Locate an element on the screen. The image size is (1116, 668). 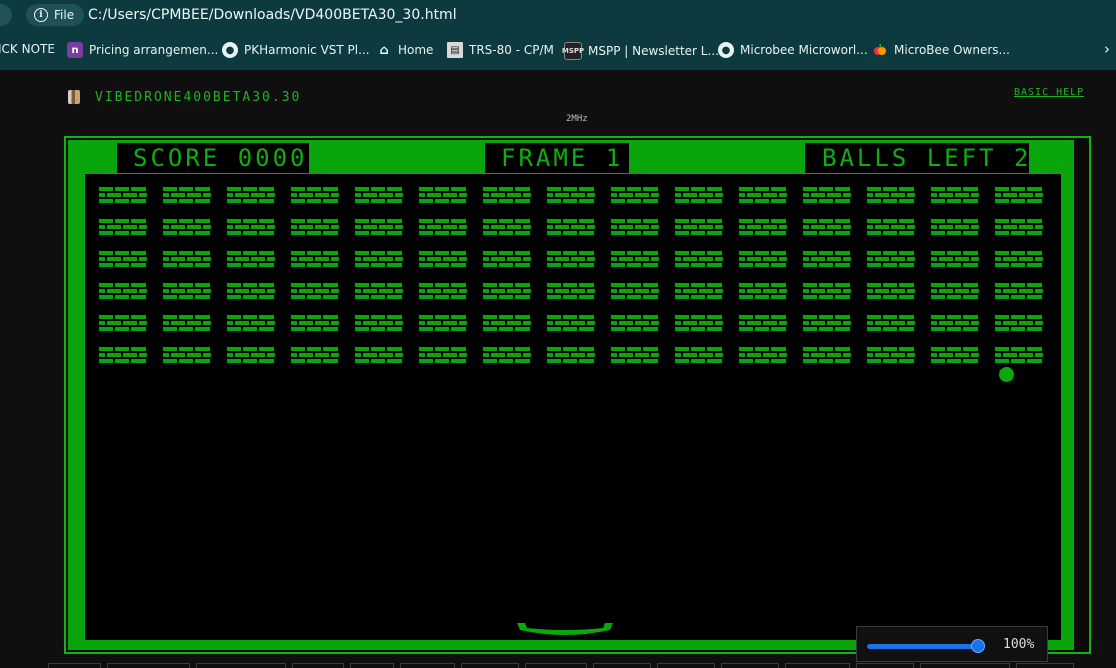
home-icon: ⌂ is located at coordinates (384, 50).